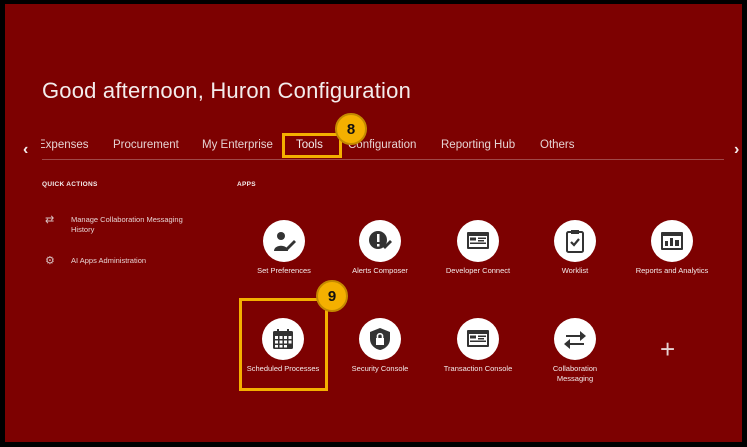  What do you see at coordinates (478, 368) in the screenshot?
I see `app-label: Transaction Console` at bounding box center [478, 368].